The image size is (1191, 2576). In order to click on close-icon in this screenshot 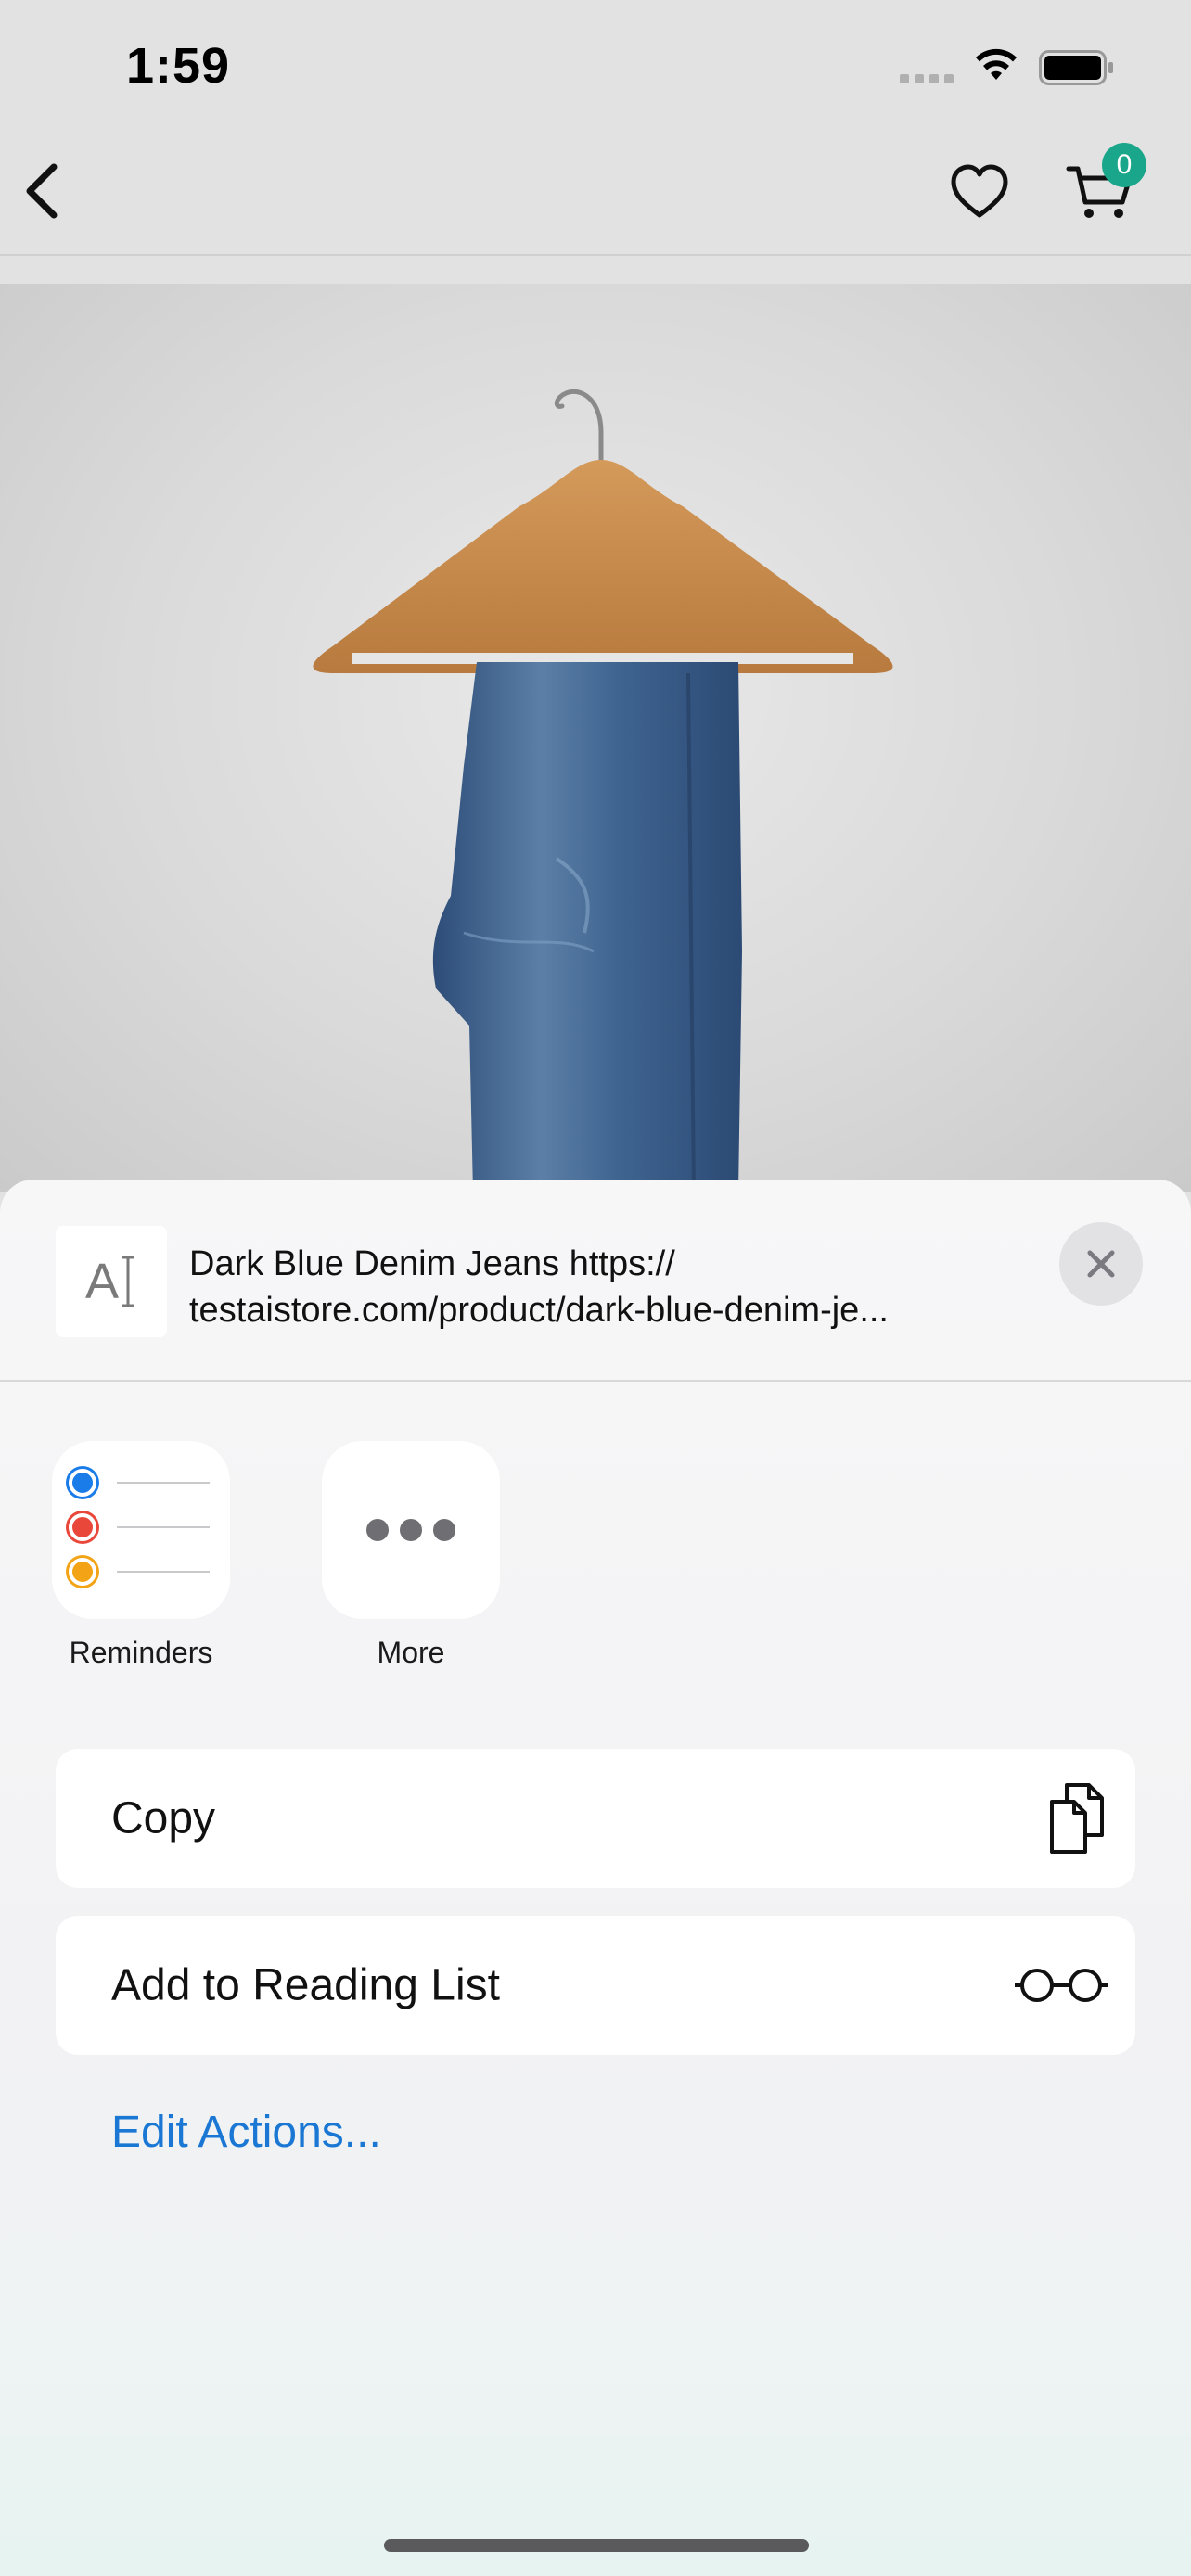, I will do `click(1101, 1264)`.